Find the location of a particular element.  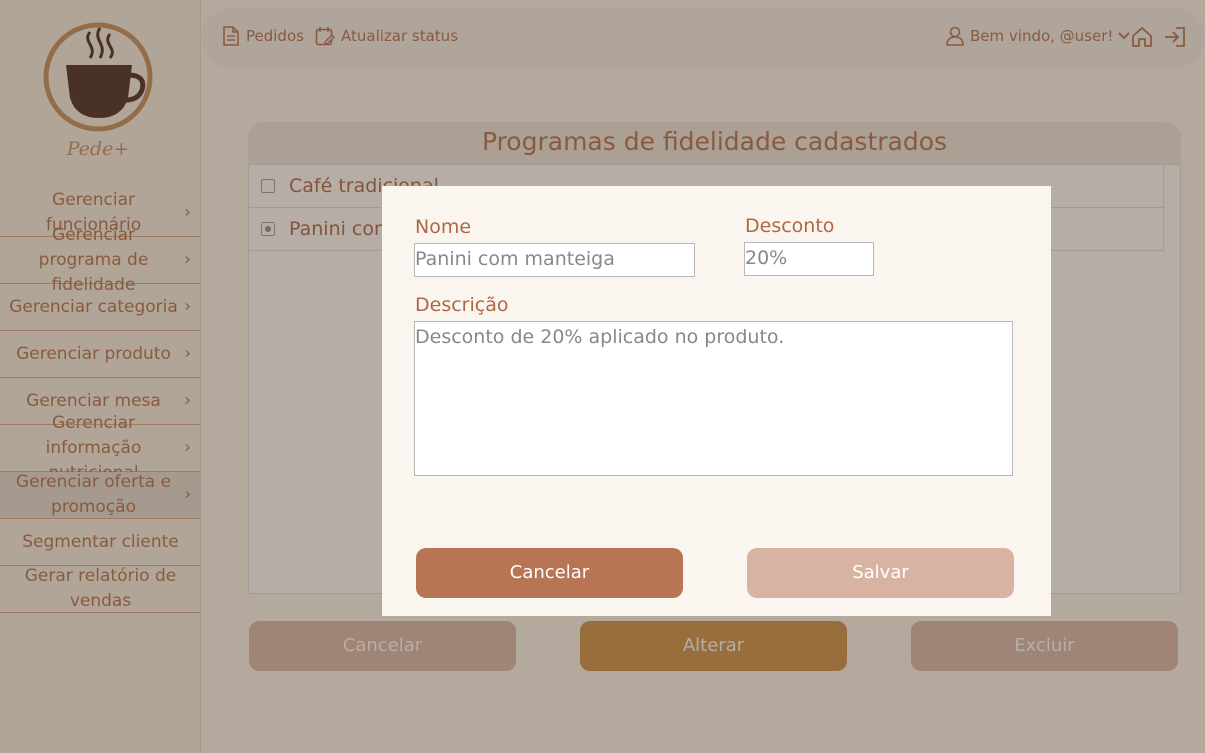

modal-cancel-button: Cancelar is located at coordinates (549, 573).